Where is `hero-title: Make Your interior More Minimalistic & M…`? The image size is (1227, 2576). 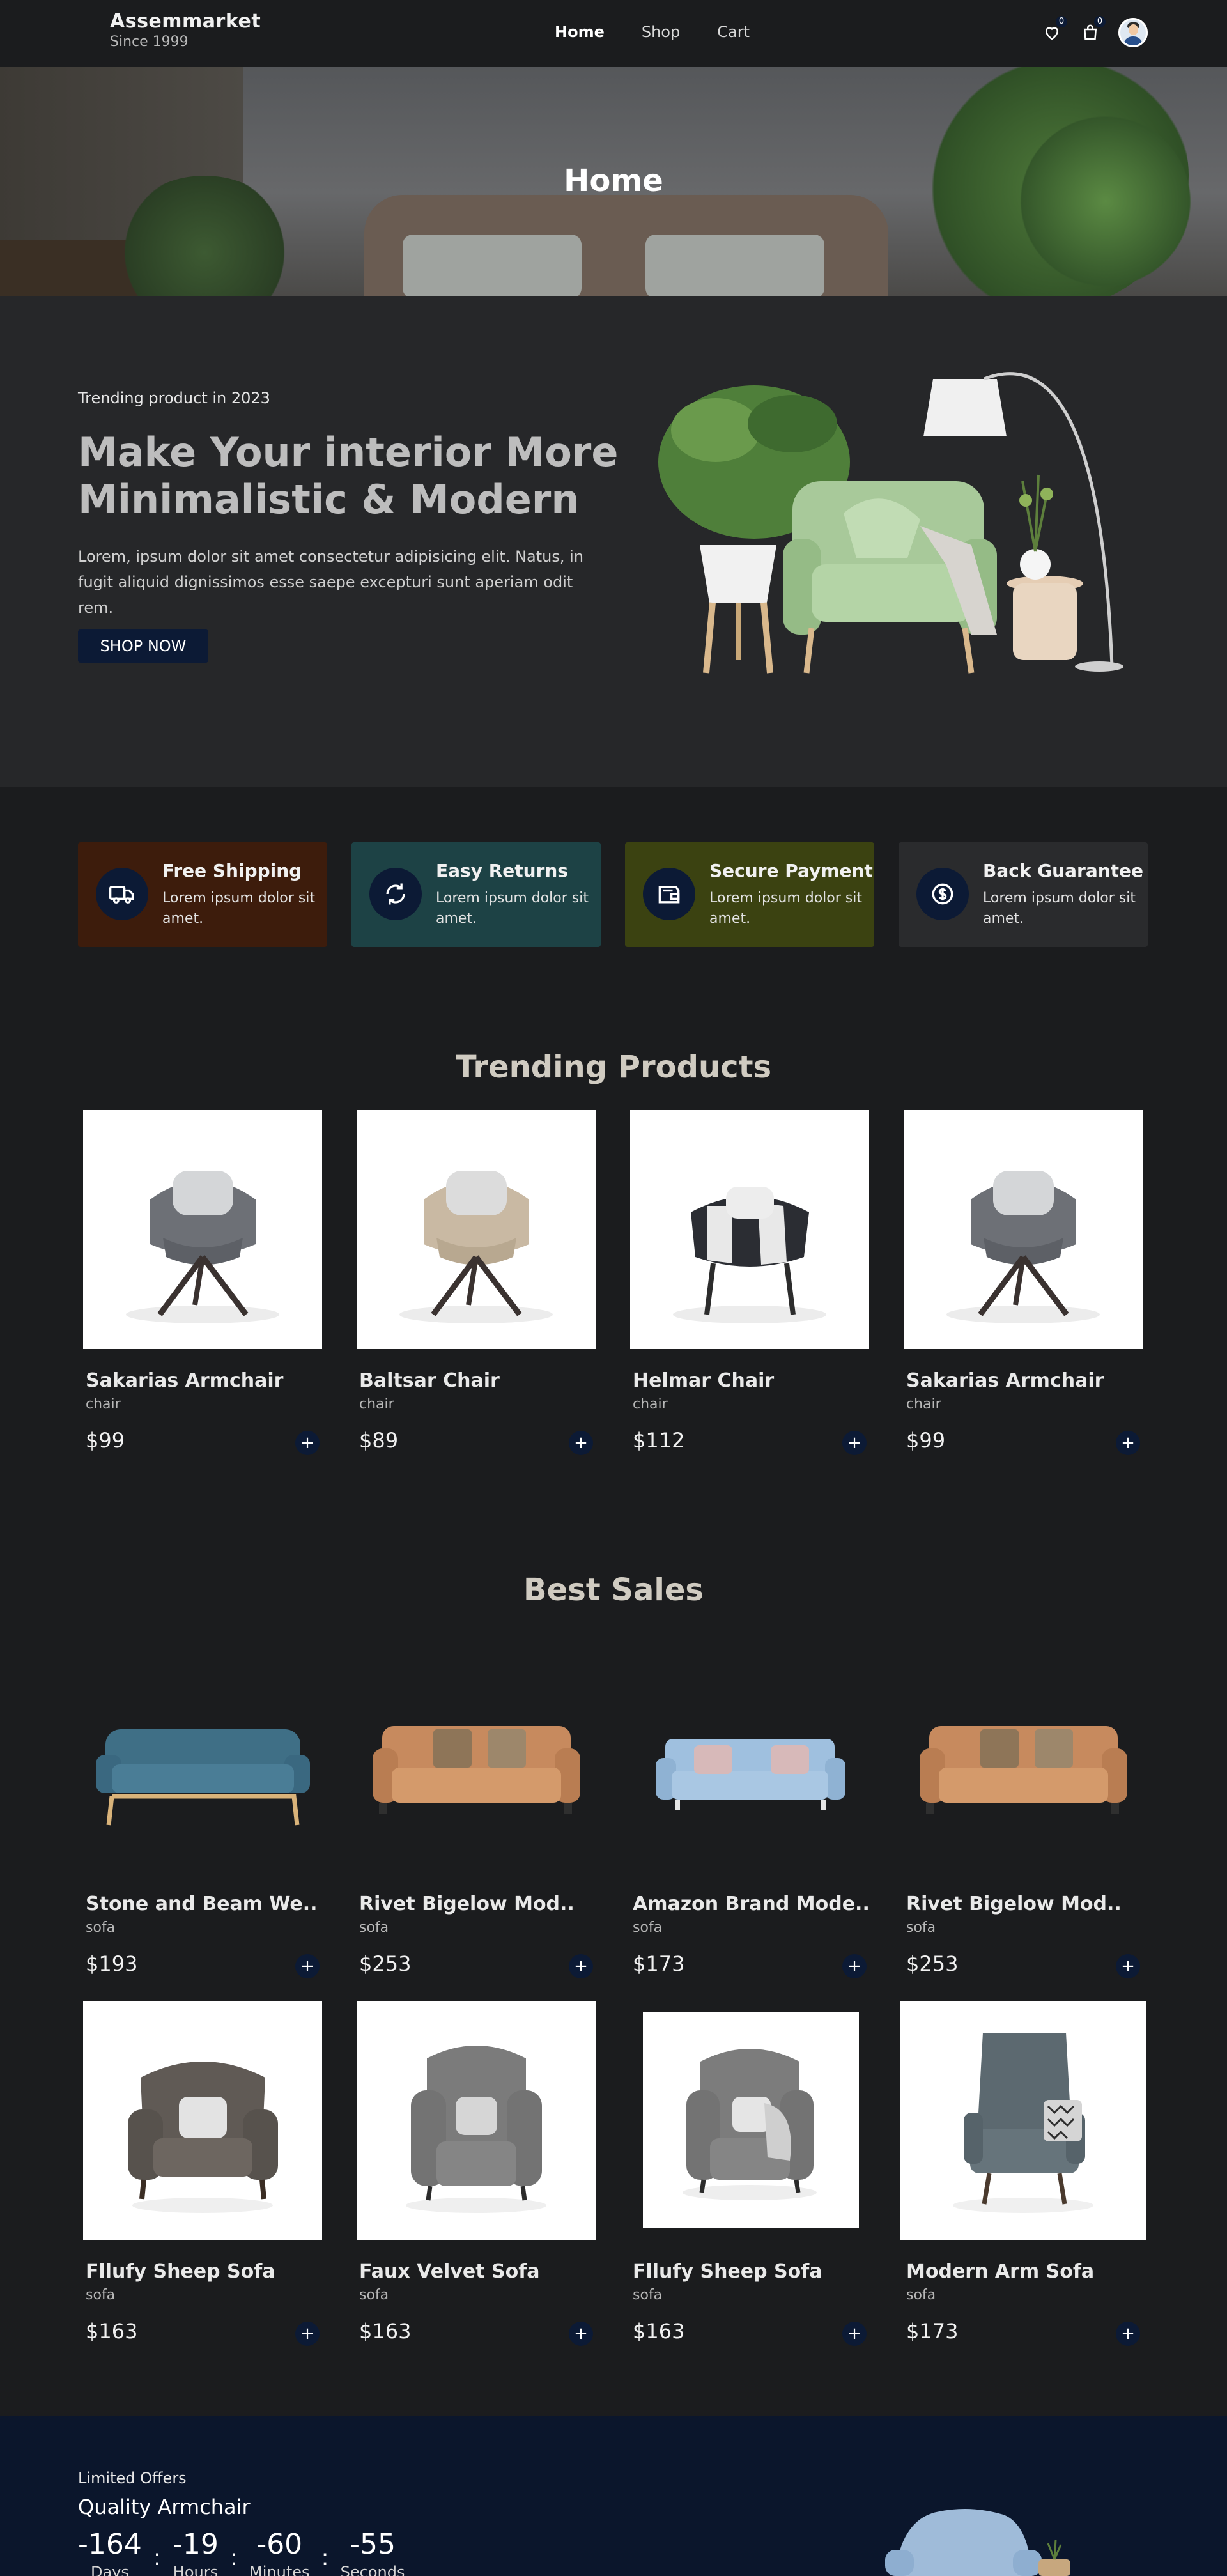 hero-title: Make Your interior More Minimalistic & M… is located at coordinates (348, 476).